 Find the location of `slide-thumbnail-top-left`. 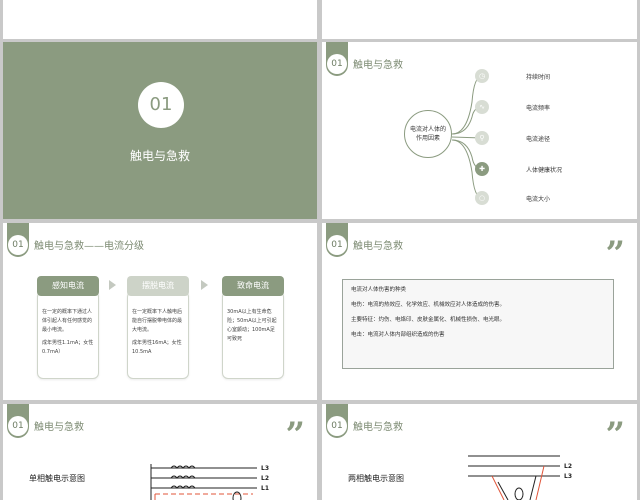

slide-thumbnail-top-left is located at coordinates (160, 19).